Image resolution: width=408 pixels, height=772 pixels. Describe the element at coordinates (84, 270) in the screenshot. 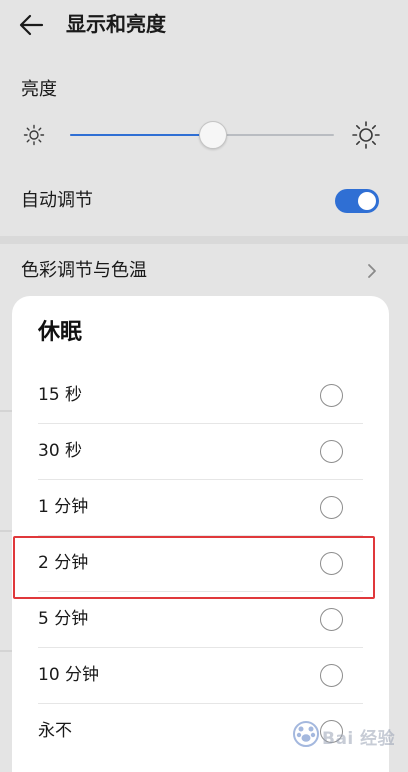

I see `color-temperature-label: 色彩调节与色温` at that location.